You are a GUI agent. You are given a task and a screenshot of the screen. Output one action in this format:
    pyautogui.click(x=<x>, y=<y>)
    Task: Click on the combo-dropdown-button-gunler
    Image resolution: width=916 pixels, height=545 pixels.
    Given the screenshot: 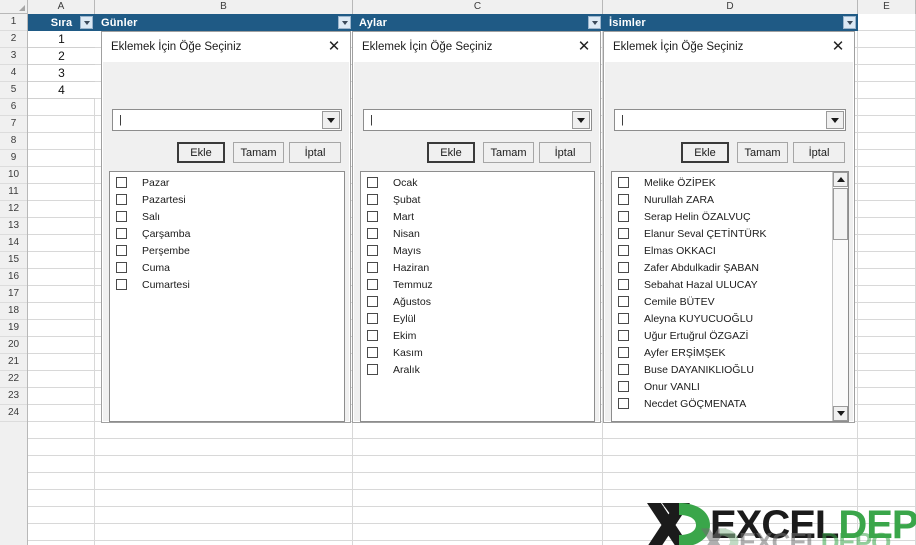 What is the action you would take?
    pyautogui.click(x=331, y=120)
    